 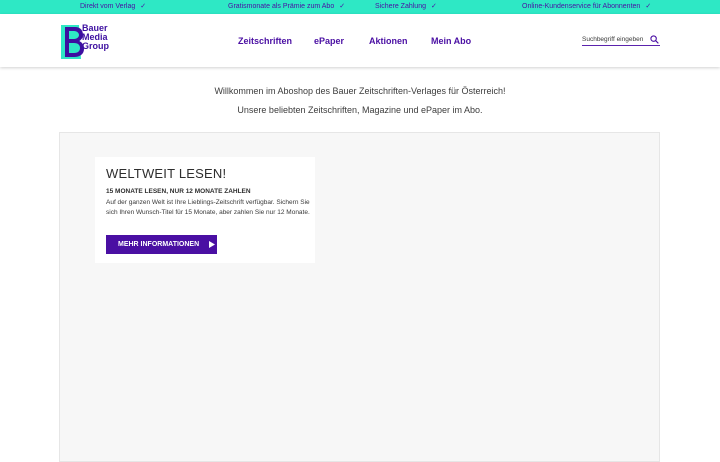 I want to click on usp-item-service: Online-Kundenservice für Abonnenten ✓, so click(x=586, y=7).